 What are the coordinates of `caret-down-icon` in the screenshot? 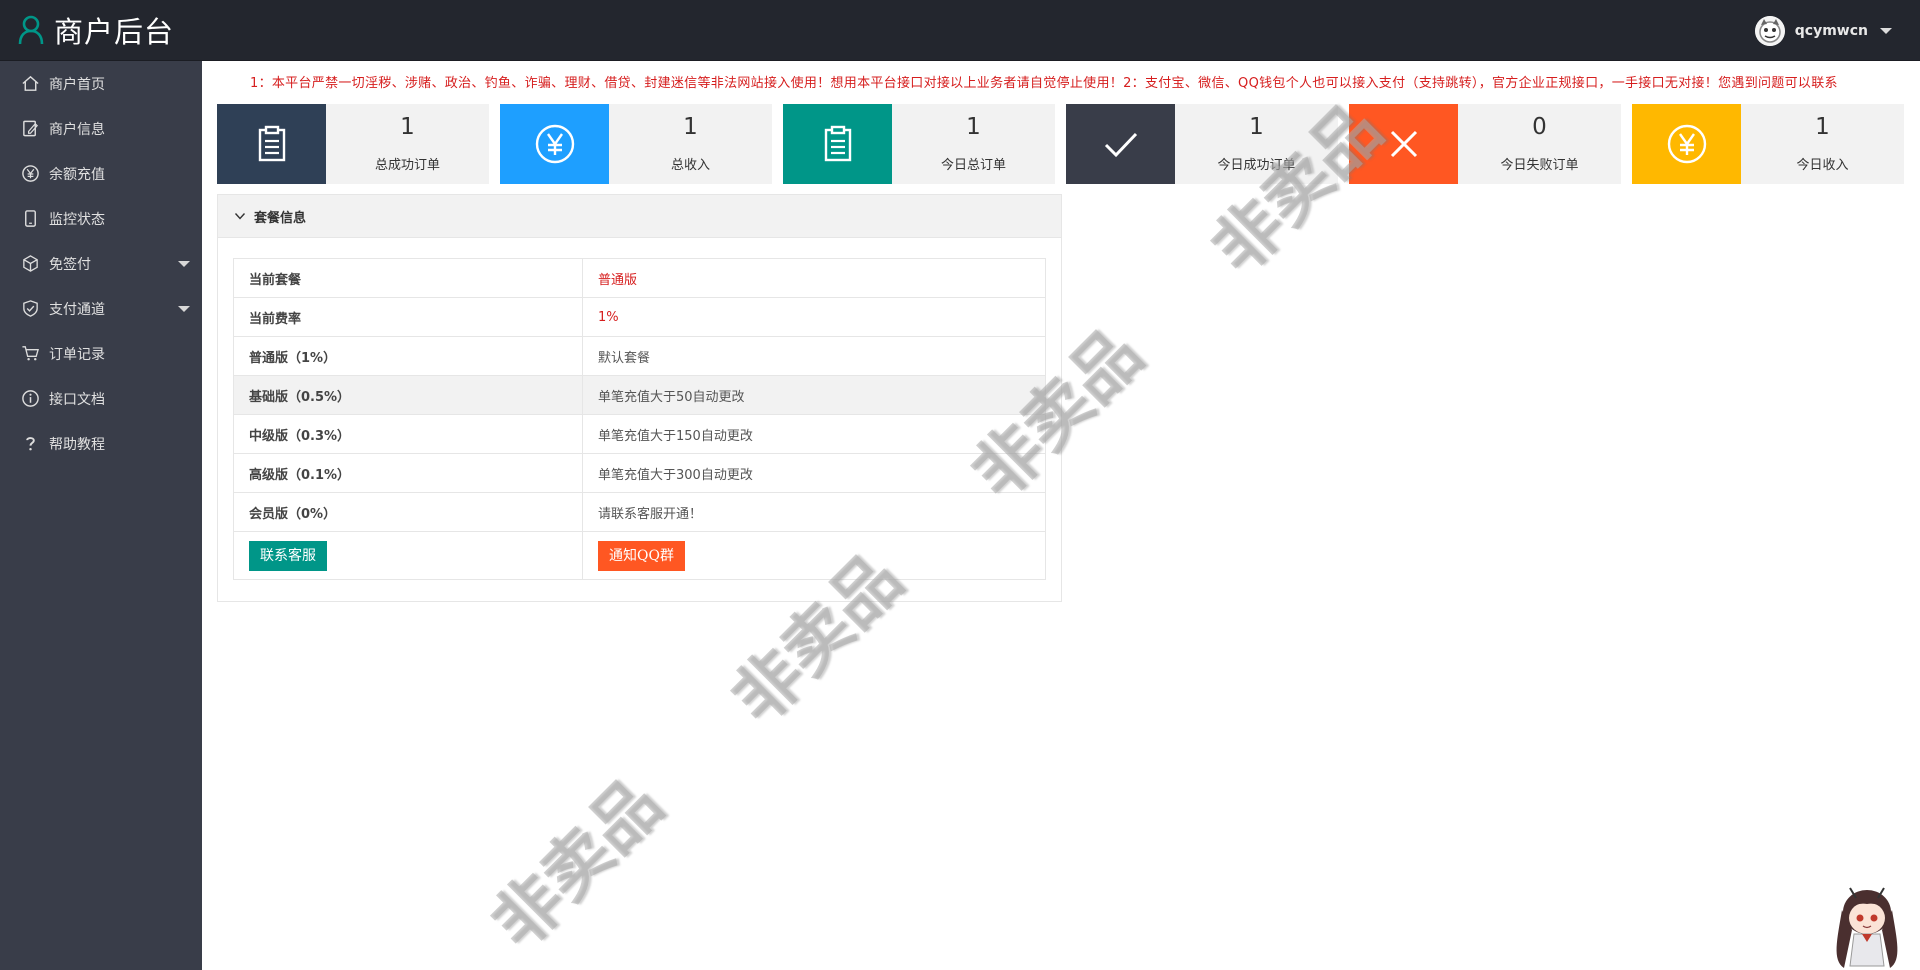 It's located at (1886, 31).